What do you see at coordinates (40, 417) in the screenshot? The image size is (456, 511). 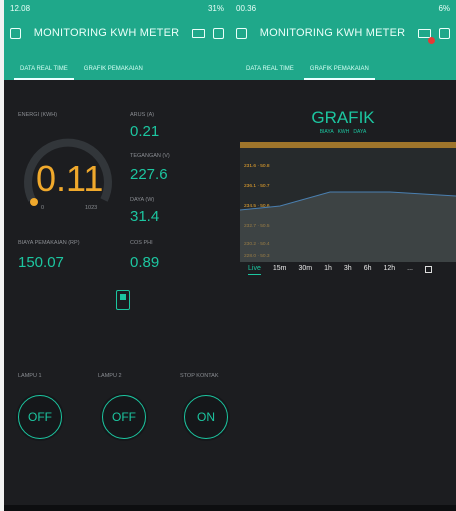 I see `lampu1-button: OFF` at bounding box center [40, 417].